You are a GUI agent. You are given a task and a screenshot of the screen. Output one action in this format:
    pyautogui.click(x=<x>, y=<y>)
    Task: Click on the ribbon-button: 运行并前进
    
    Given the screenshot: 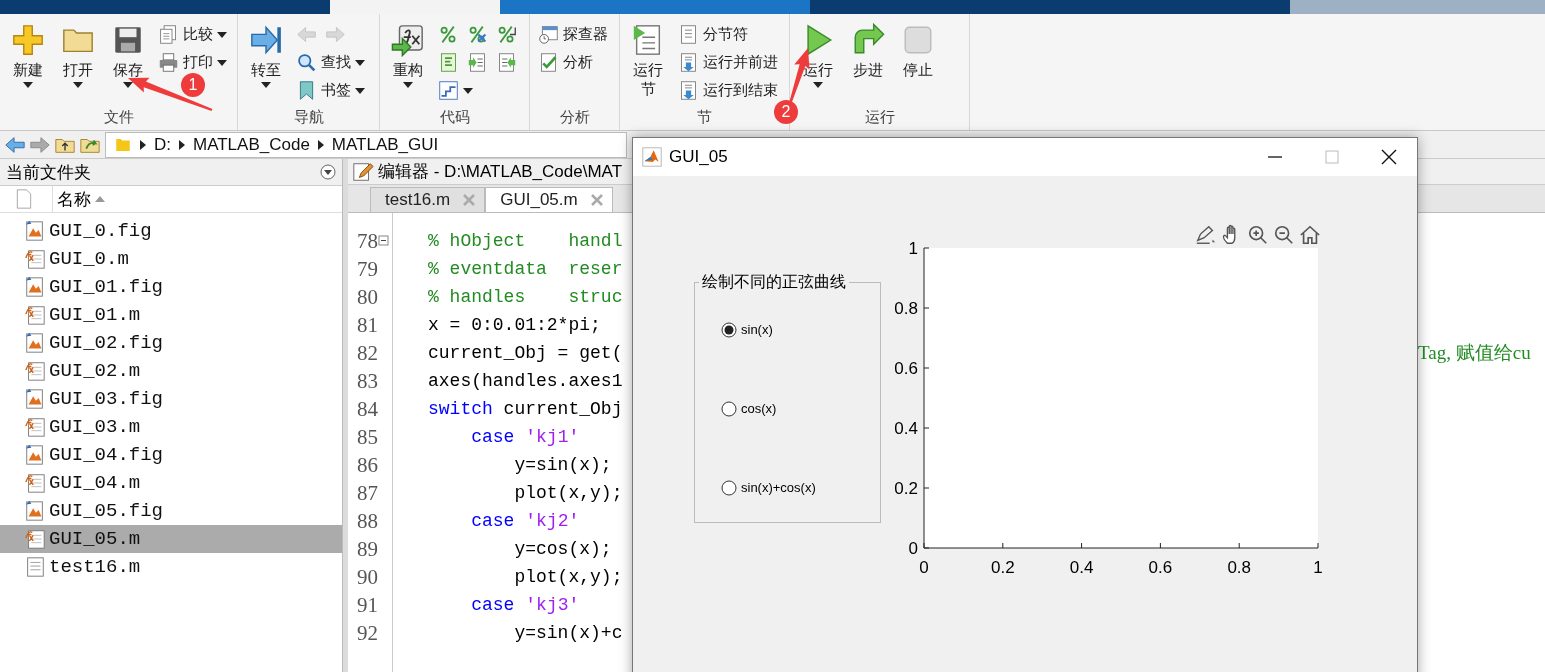 What is the action you would take?
    pyautogui.click(x=728, y=62)
    